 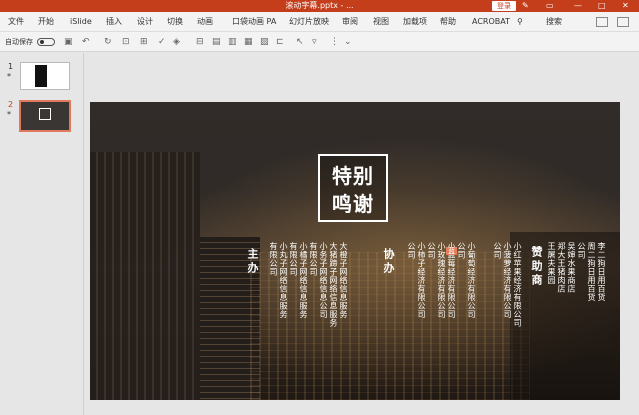 I want to click on title-box: 特别 鸣谢, so click(x=353, y=188).